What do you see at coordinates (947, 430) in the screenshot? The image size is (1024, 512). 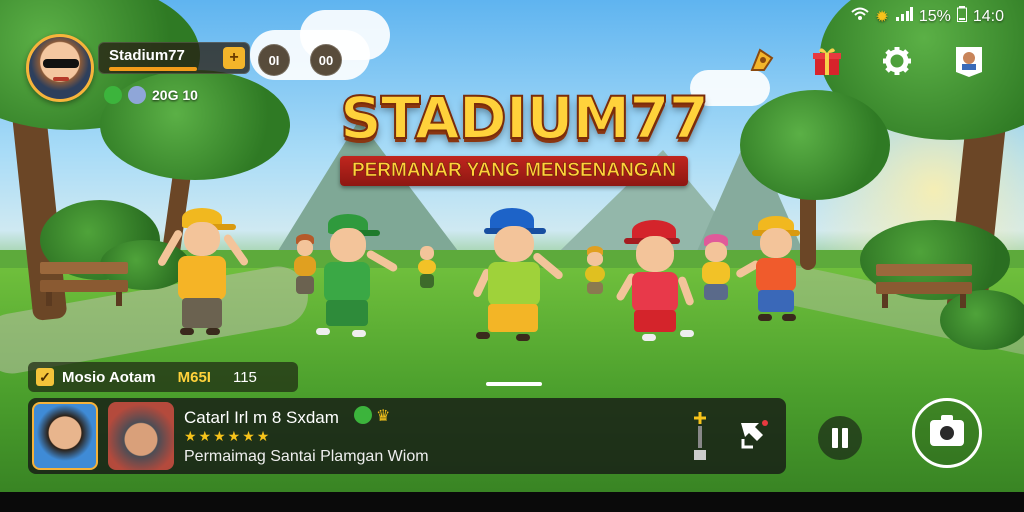 I see `camera-icon` at bounding box center [947, 430].